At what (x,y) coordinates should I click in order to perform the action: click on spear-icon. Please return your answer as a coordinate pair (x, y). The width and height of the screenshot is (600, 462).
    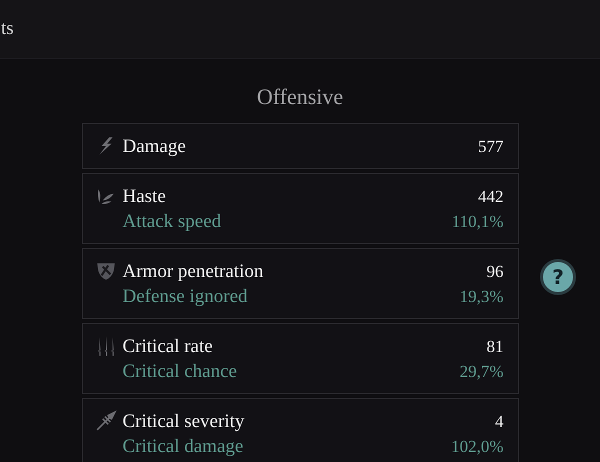
    Looking at the image, I should click on (105, 421).